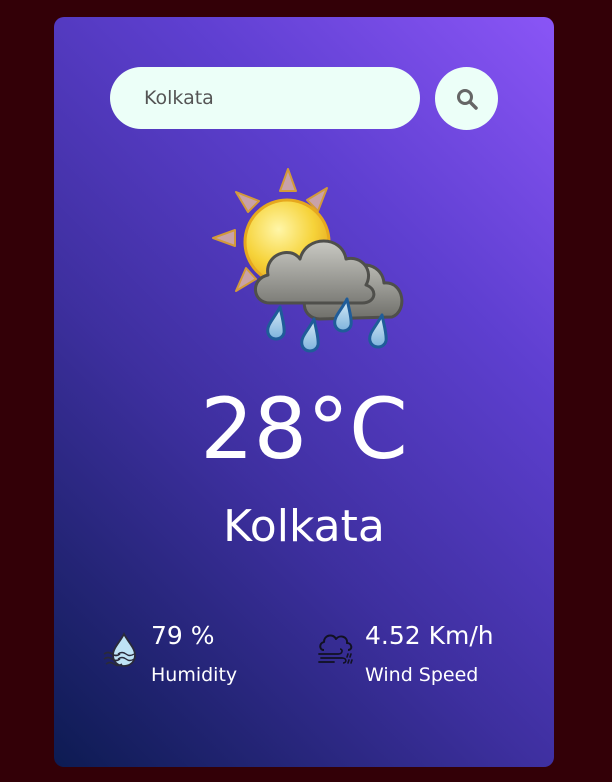  I want to click on search-button, so click(466, 98).